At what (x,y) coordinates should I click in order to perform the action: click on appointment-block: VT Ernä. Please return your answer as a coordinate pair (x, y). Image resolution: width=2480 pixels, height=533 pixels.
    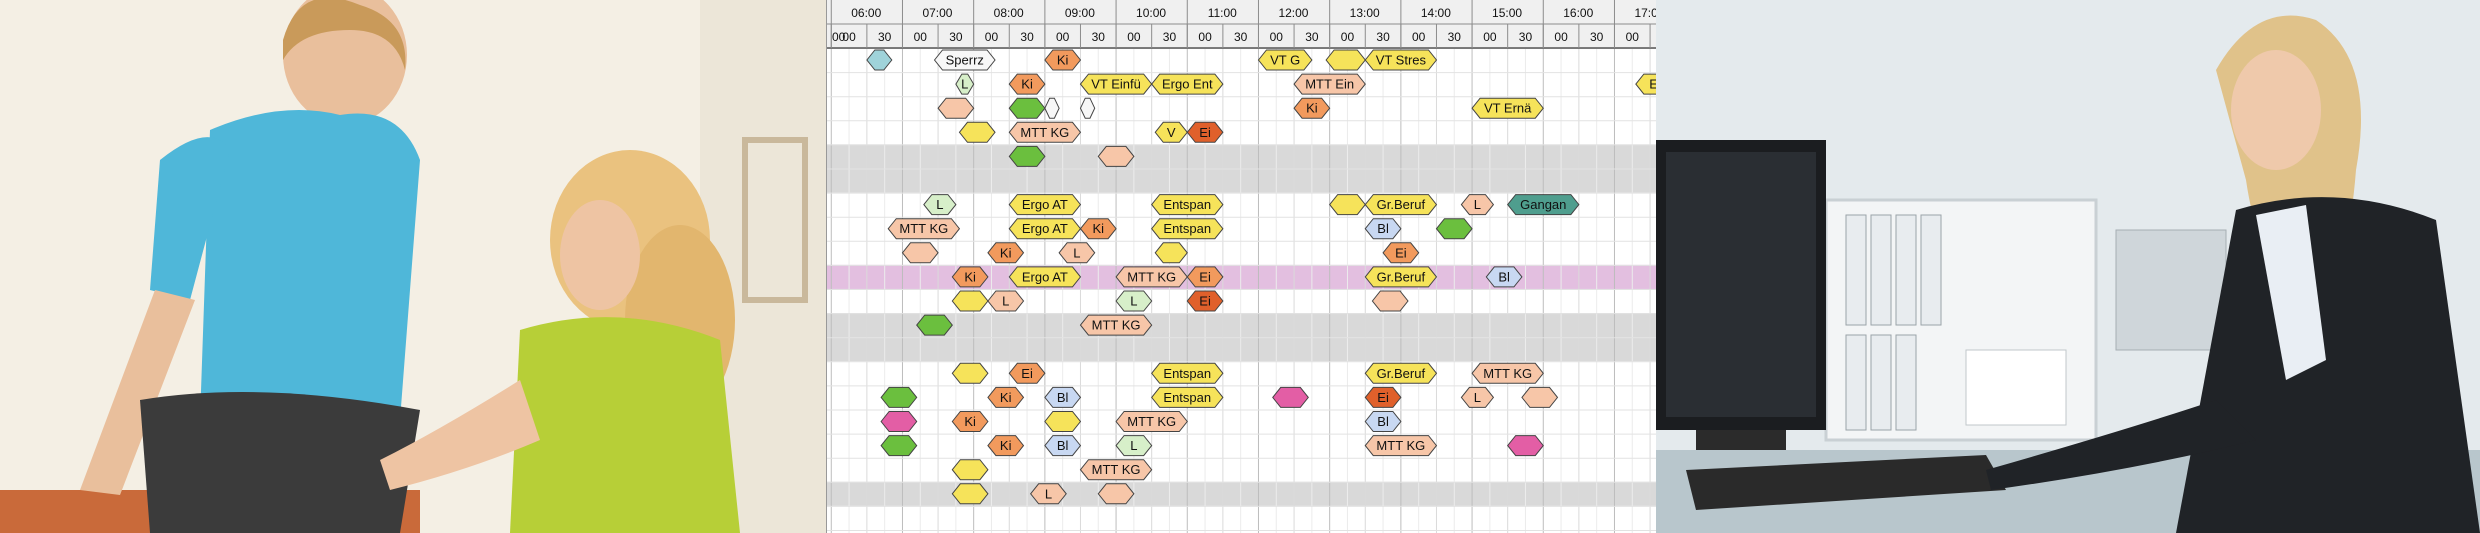
    Looking at the image, I should click on (1507, 108).